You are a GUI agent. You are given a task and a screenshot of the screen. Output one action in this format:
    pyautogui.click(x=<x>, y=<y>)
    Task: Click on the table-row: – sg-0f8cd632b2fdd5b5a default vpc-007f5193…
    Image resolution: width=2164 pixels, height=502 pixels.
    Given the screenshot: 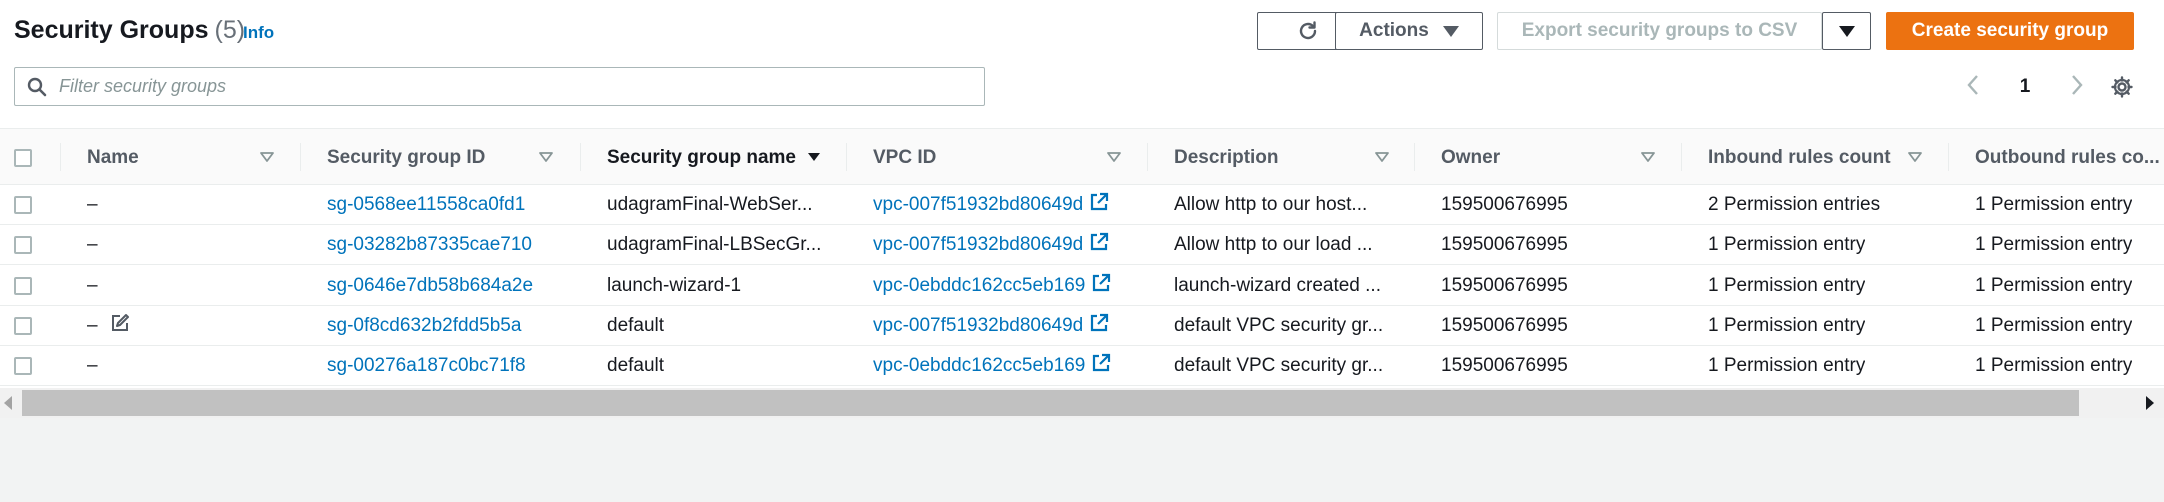 What is the action you would take?
    pyautogui.click(x=1082, y=326)
    